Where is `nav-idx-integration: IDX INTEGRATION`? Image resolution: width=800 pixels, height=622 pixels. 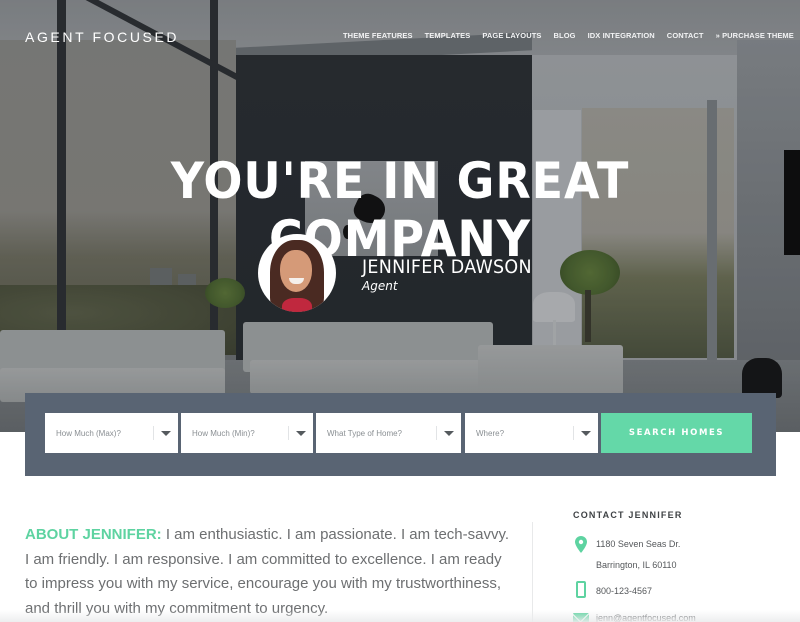 nav-idx-integration: IDX INTEGRATION is located at coordinates (621, 35).